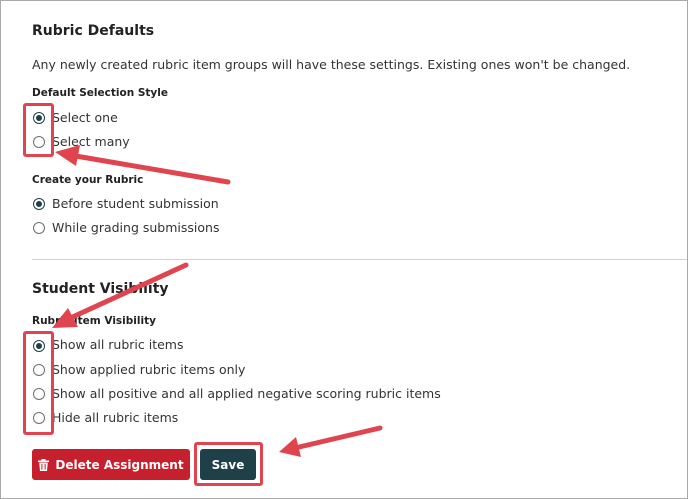 This screenshot has height=499, width=688. I want to click on annotation-arrow-save, so click(331, 441).